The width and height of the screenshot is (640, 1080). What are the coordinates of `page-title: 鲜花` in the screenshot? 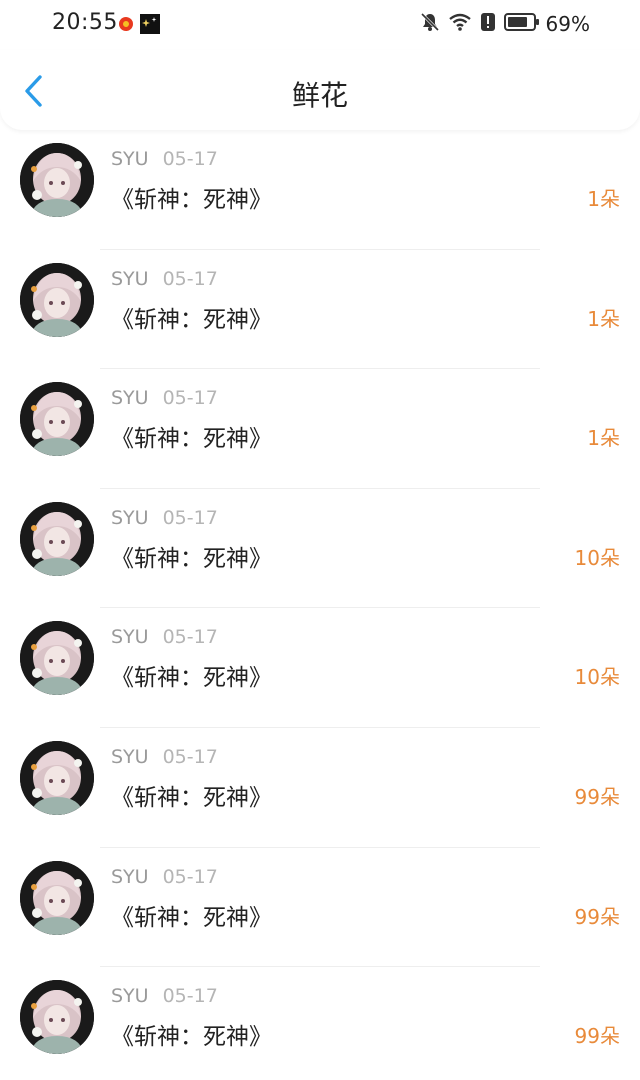 It's located at (319, 95).